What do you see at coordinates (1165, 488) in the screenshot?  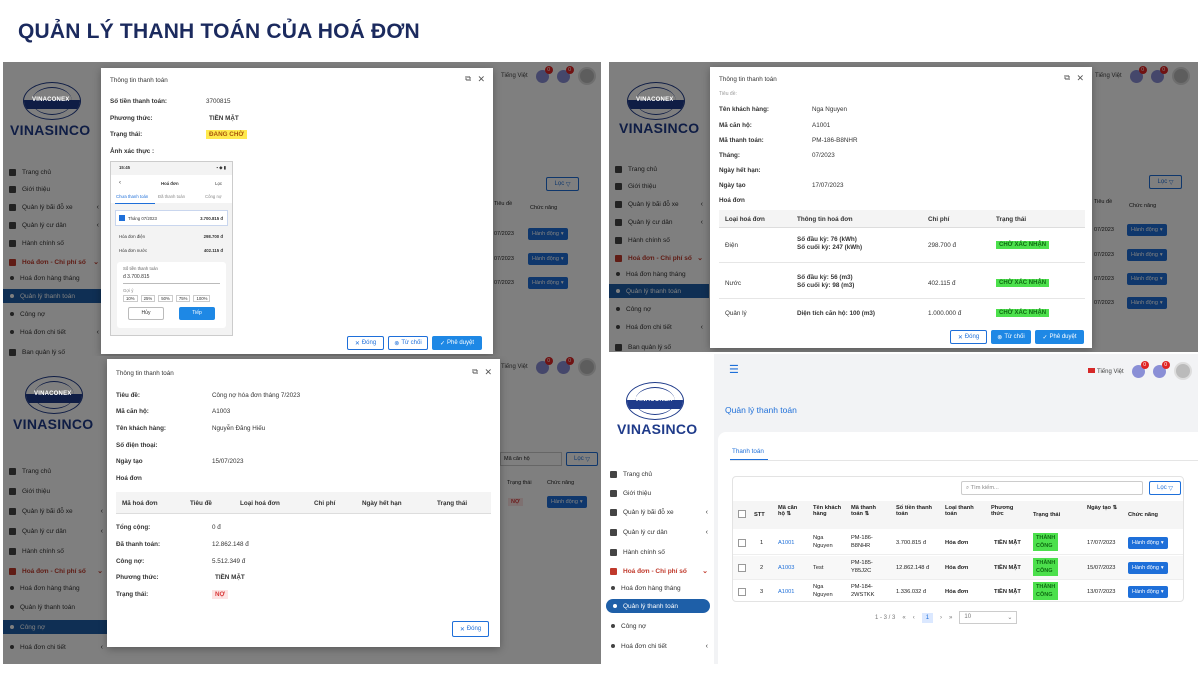 I see `filter-button: Lọc ▽` at bounding box center [1165, 488].